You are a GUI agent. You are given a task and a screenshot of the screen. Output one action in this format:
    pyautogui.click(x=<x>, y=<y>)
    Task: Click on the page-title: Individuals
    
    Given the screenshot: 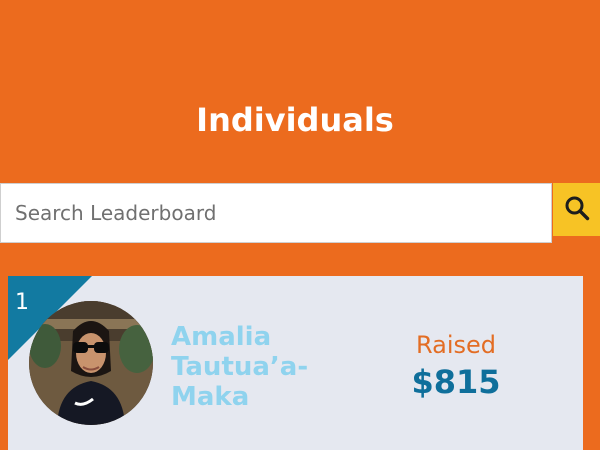 What is the action you would take?
    pyautogui.click(x=295, y=120)
    